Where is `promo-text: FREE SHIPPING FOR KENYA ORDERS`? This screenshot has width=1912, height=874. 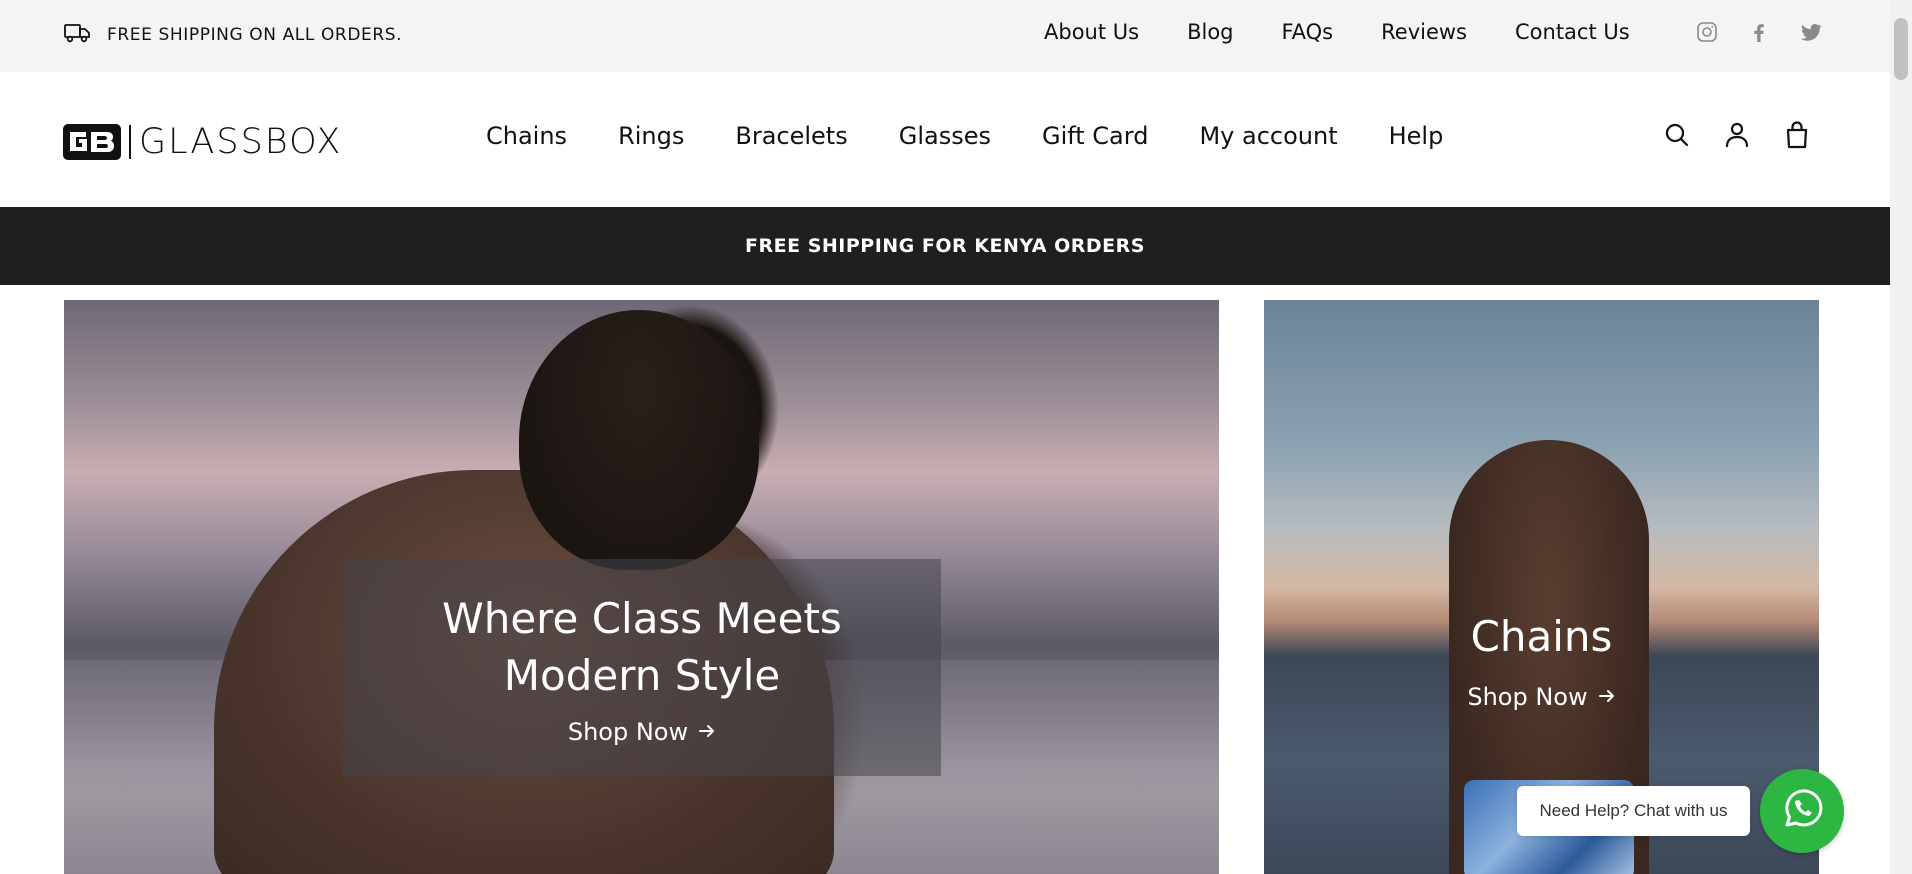 promo-text: FREE SHIPPING FOR KENYA ORDERS is located at coordinates (945, 246).